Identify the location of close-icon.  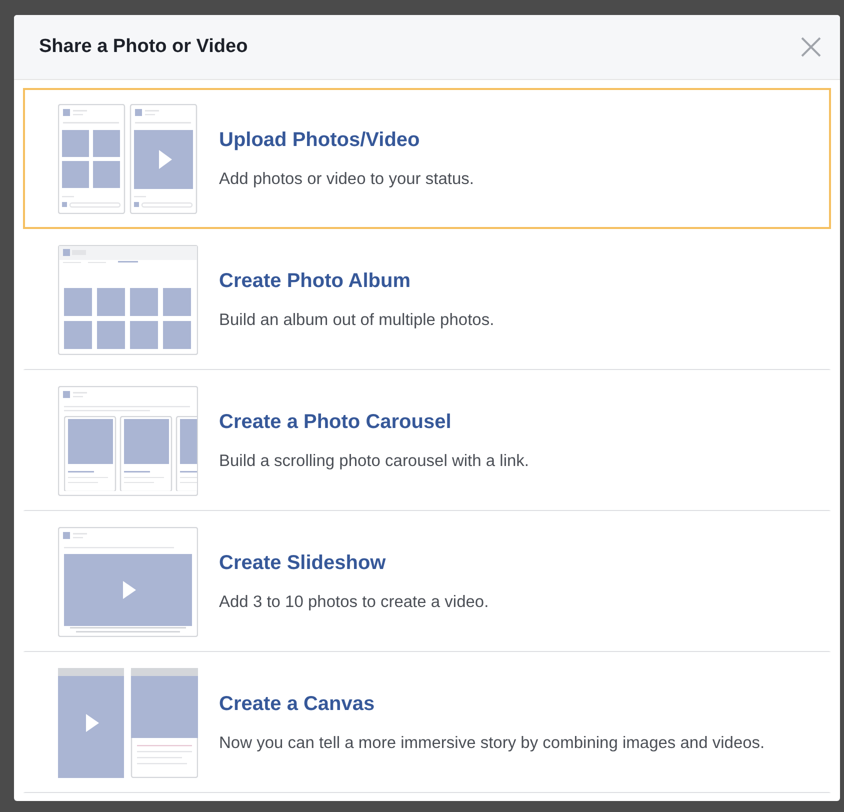
(811, 47).